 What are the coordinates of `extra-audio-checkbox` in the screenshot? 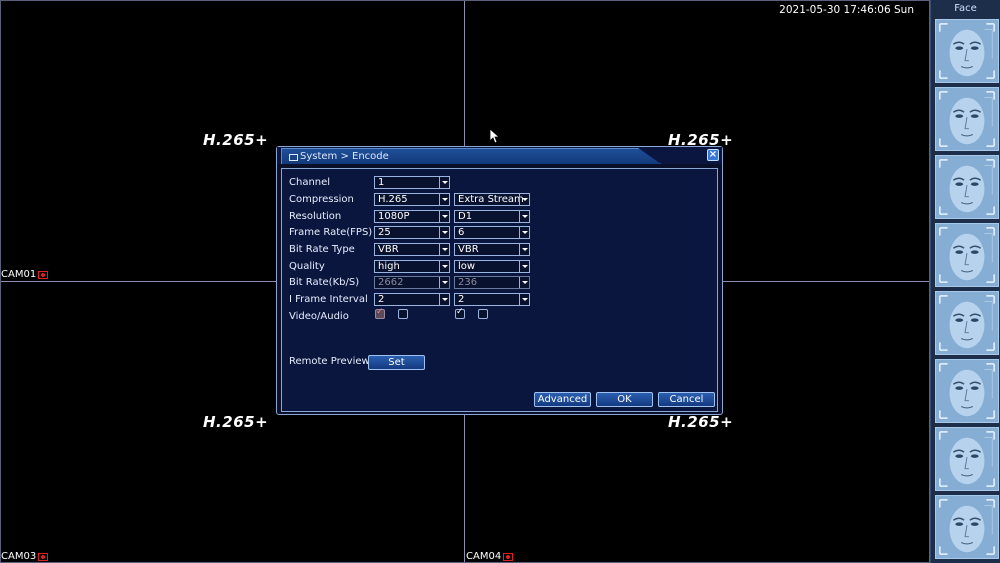 It's located at (483, 314).